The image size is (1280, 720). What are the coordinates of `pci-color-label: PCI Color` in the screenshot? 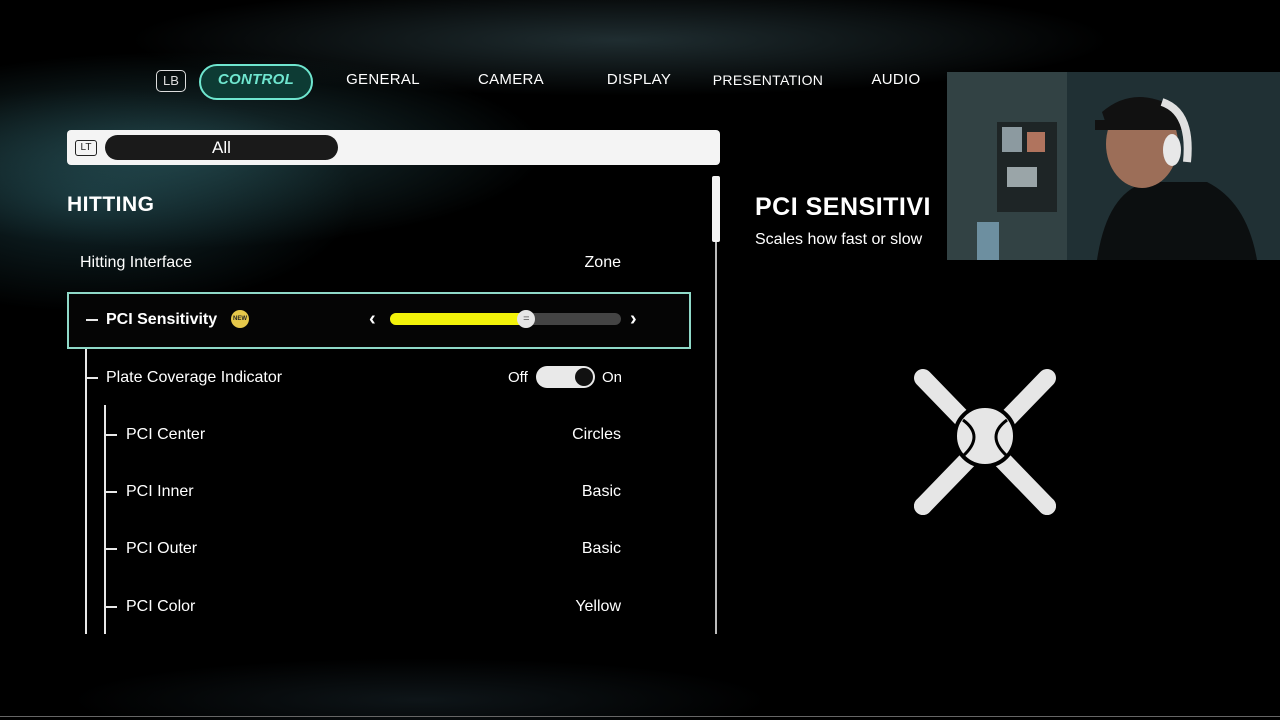 It's located at (160, 607).